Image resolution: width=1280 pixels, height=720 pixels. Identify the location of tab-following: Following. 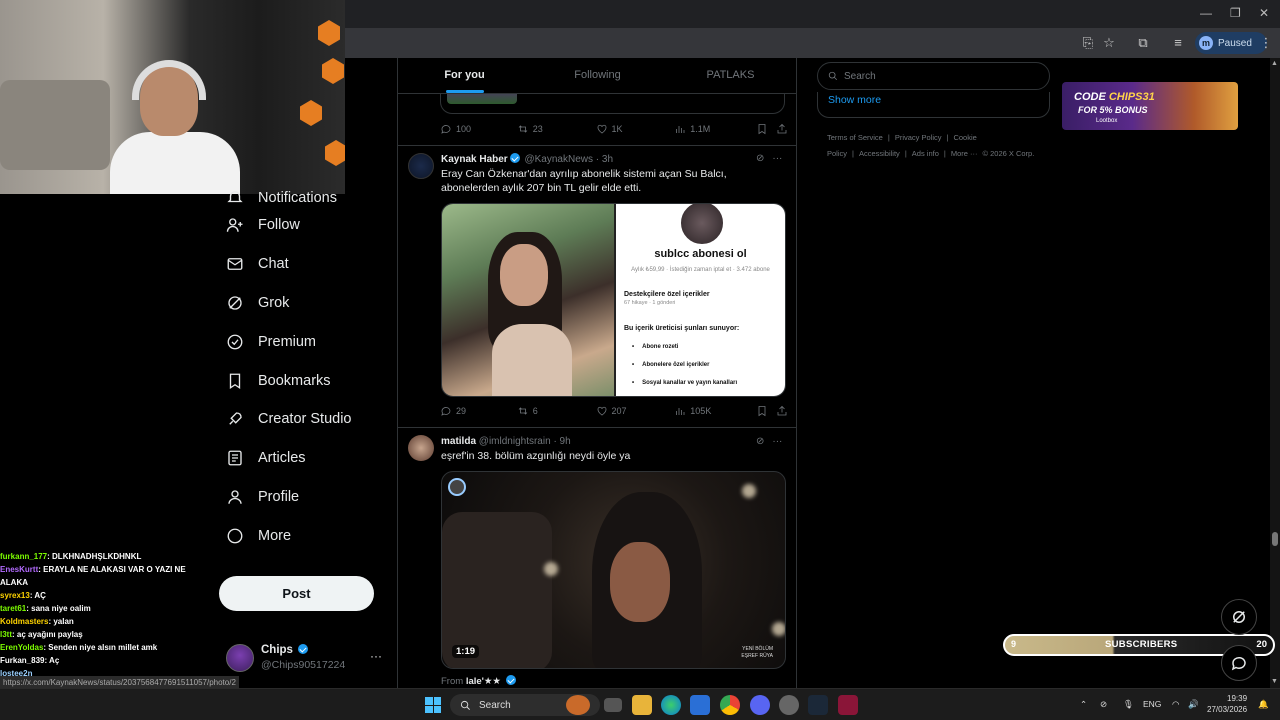
(597, 75).